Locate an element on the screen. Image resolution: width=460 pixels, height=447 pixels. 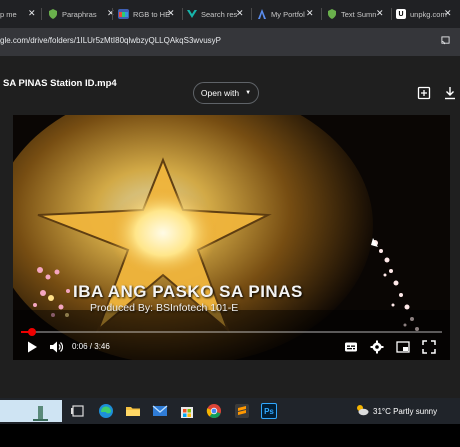
add-to-drive-icon is located at coordinates (424, 93).